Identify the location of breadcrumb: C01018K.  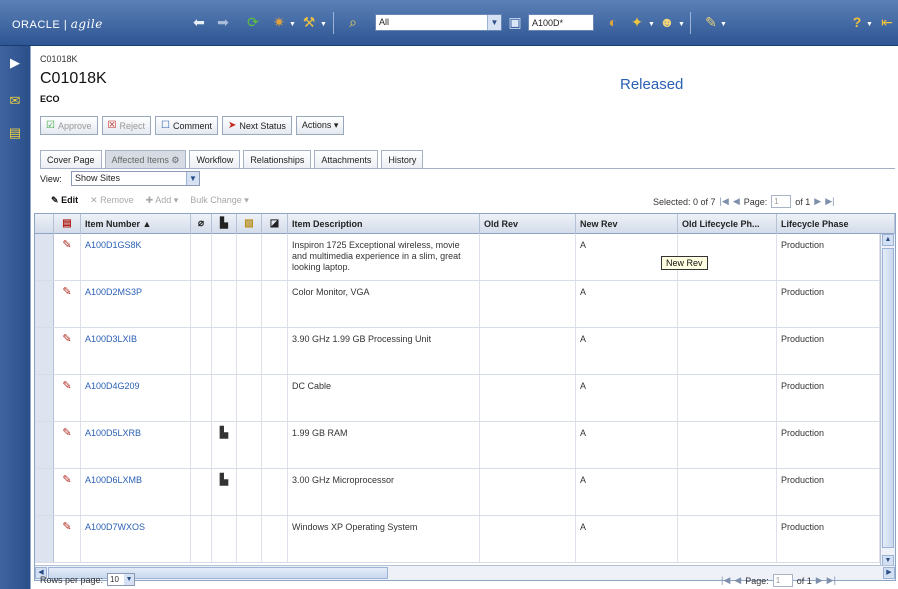
(59, 59).